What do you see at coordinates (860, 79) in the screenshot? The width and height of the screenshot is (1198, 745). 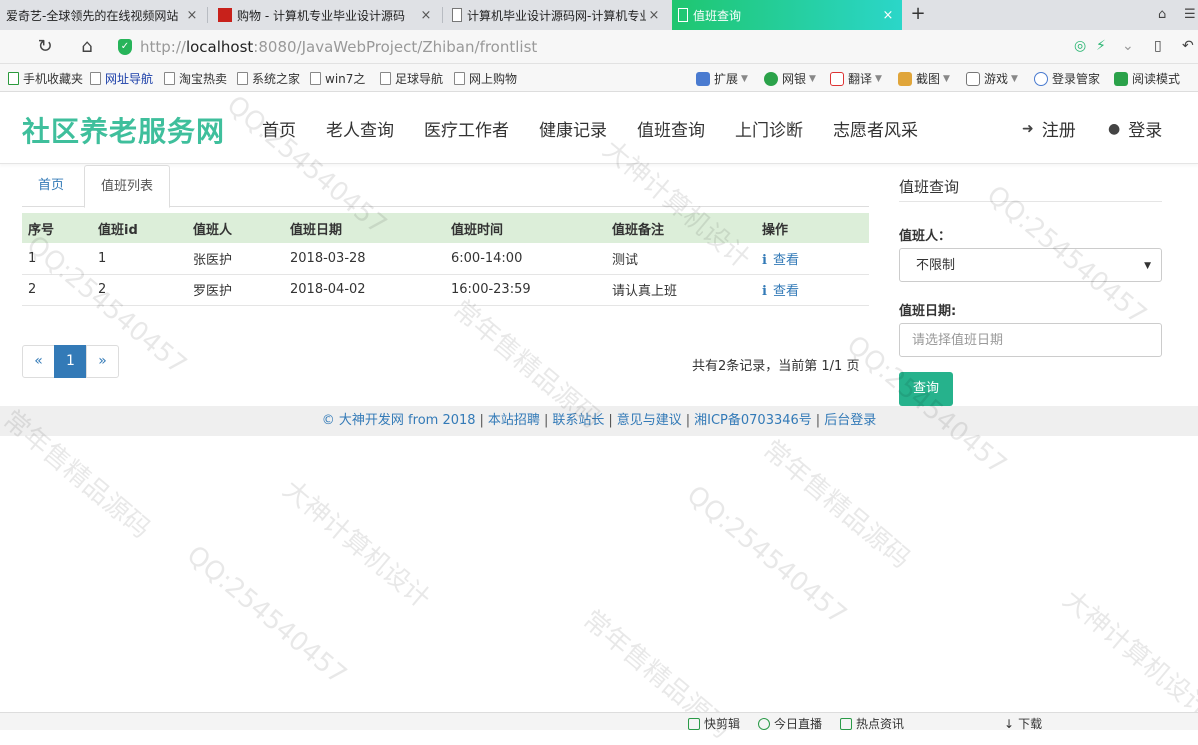 I see `toolbar-label: 翻译` at bounding box center [860, 79].